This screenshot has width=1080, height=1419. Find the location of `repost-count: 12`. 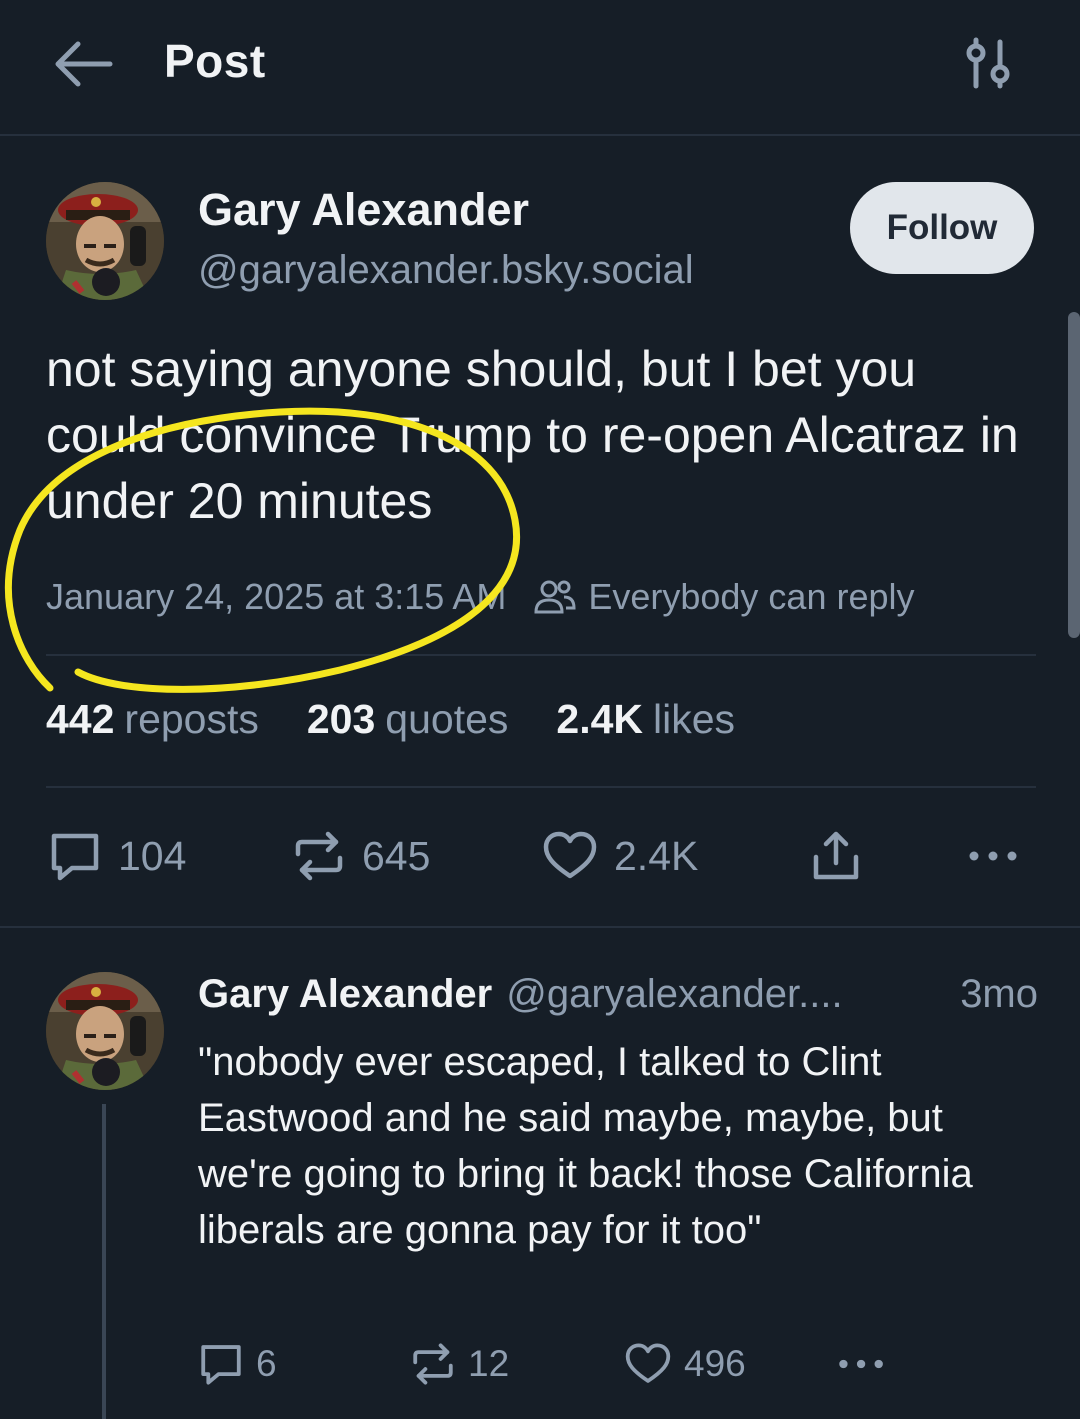

repost-count: 12 is located at coordinates (489, 1363).